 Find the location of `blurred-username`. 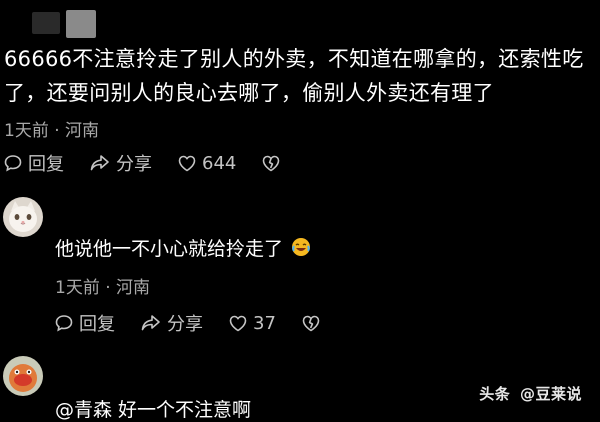

blurred-username is located at coordinates (81, 24).